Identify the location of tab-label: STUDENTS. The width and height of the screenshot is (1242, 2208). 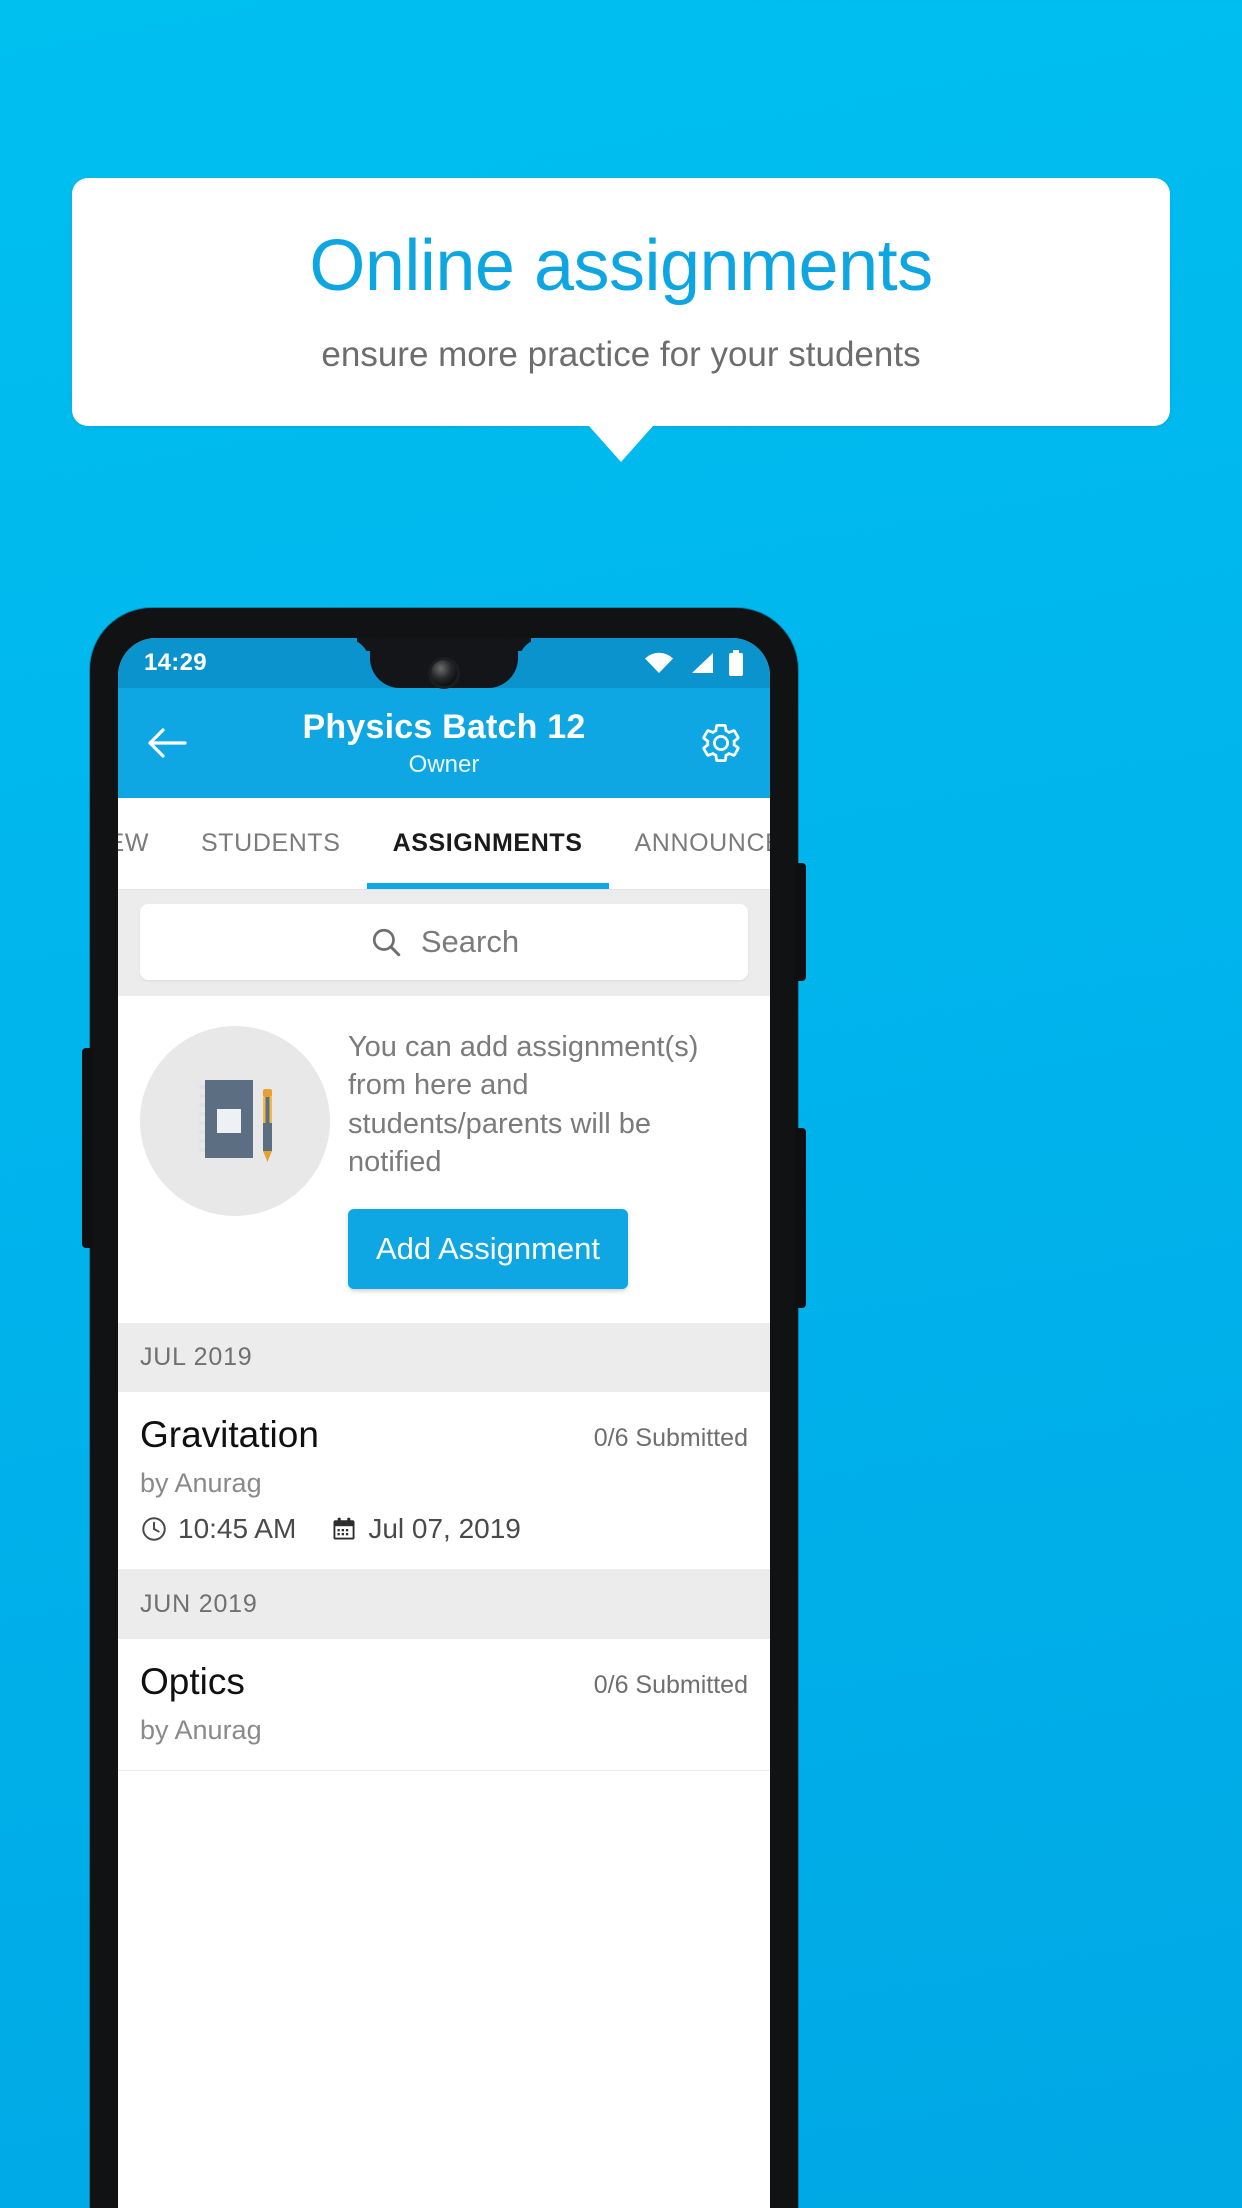
(271, 843).